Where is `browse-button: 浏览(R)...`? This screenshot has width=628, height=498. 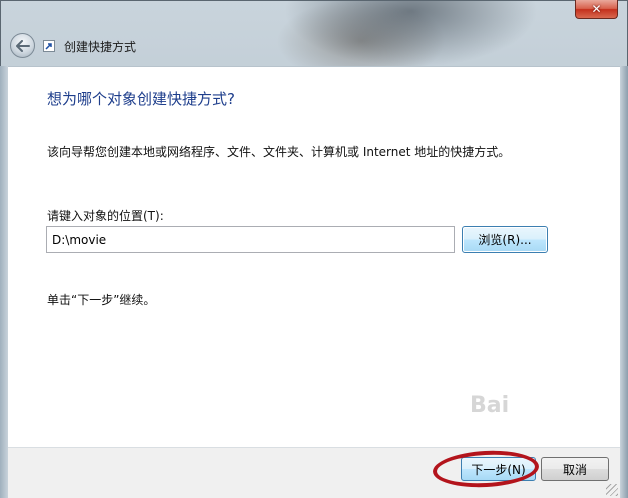 browse-button: 浏览(R)... is located at coordinates (505, 239).